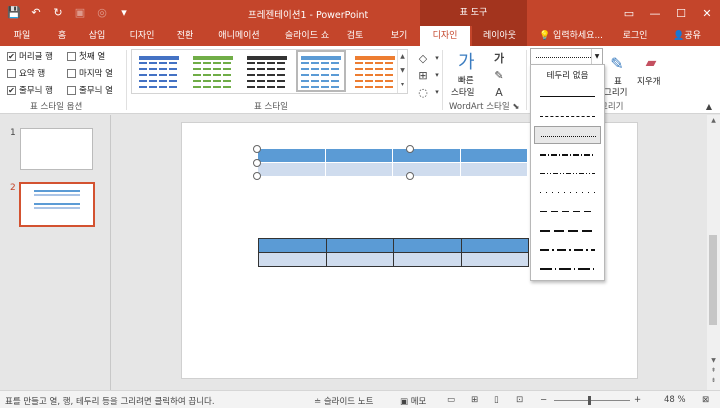  What do you see at coordinates (90, 90) in the screenshot?
I see `banded-columns-checkbox: 줄무늬 열` at bounding box center [90, 90].